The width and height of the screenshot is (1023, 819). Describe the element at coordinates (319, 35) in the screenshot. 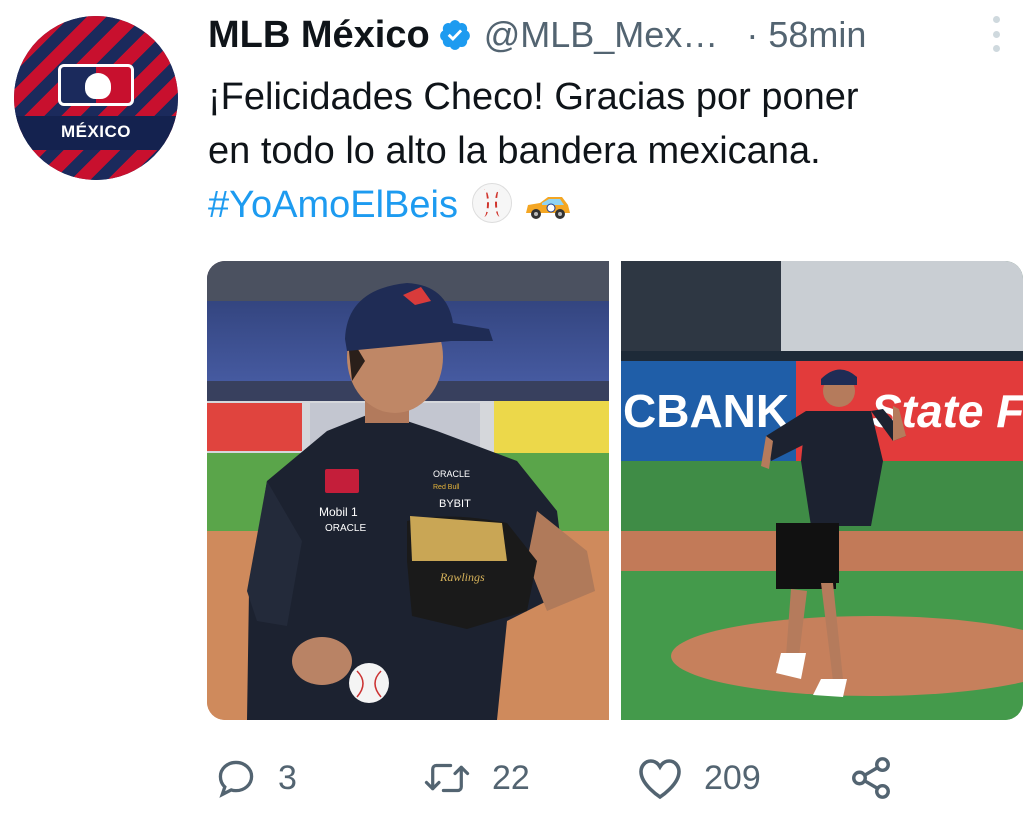

I see `display-name: MLB México` at that location.